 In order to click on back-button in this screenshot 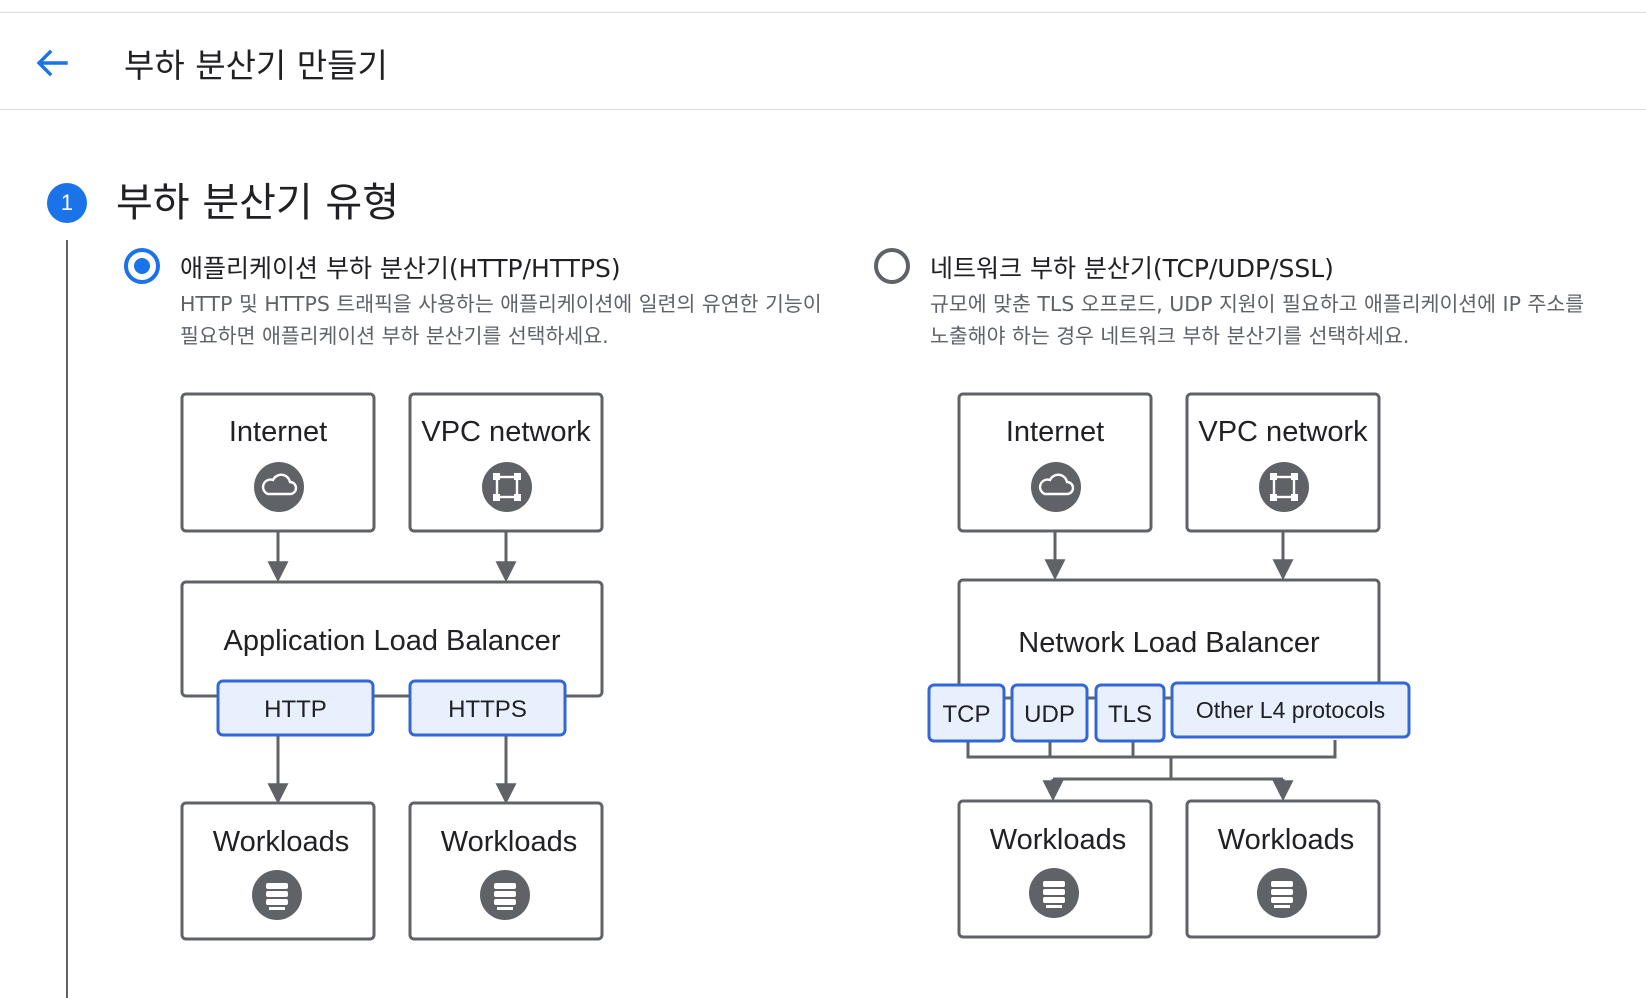, I will do `click(52, 63)`.